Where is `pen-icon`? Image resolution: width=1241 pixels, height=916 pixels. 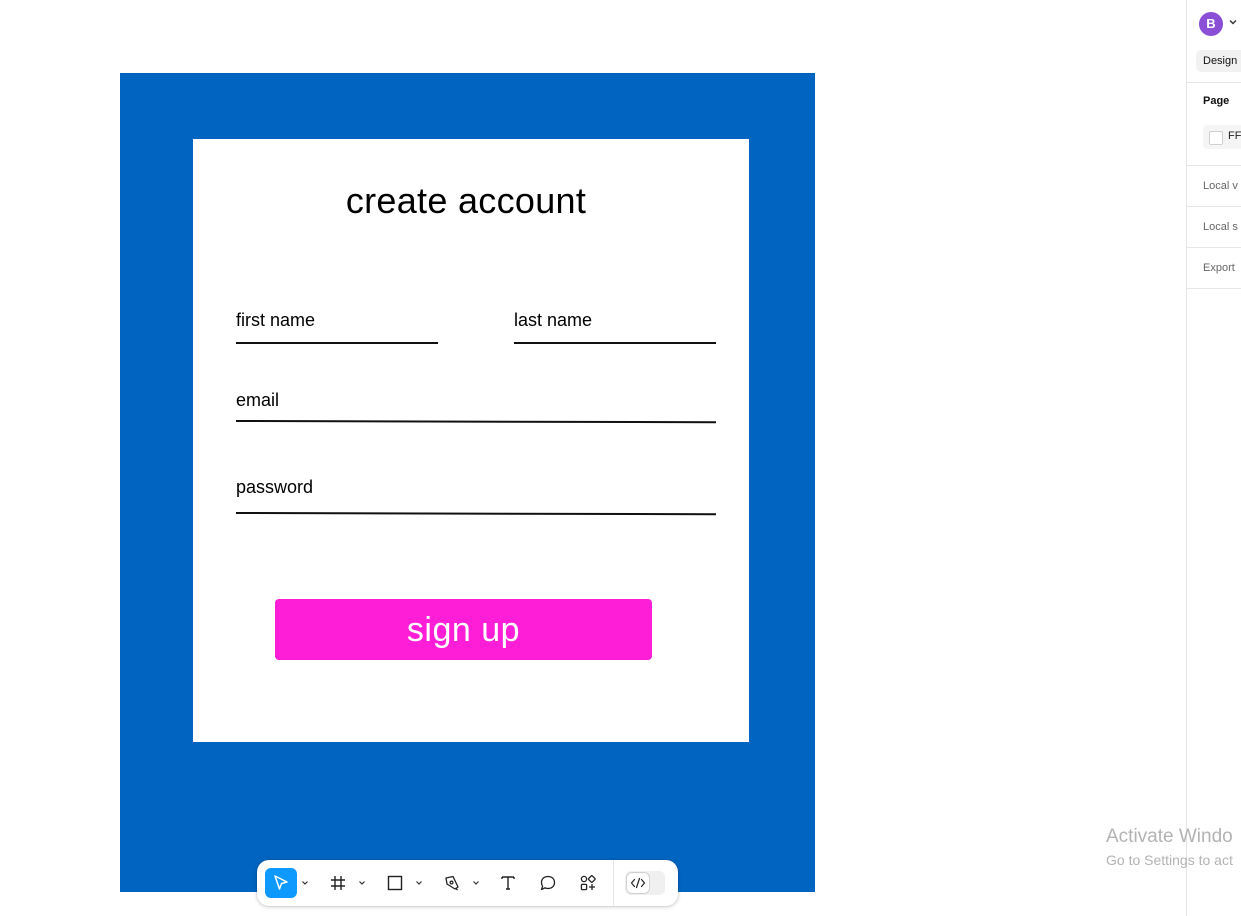 pen-icon is located at coordinates (452, 883).